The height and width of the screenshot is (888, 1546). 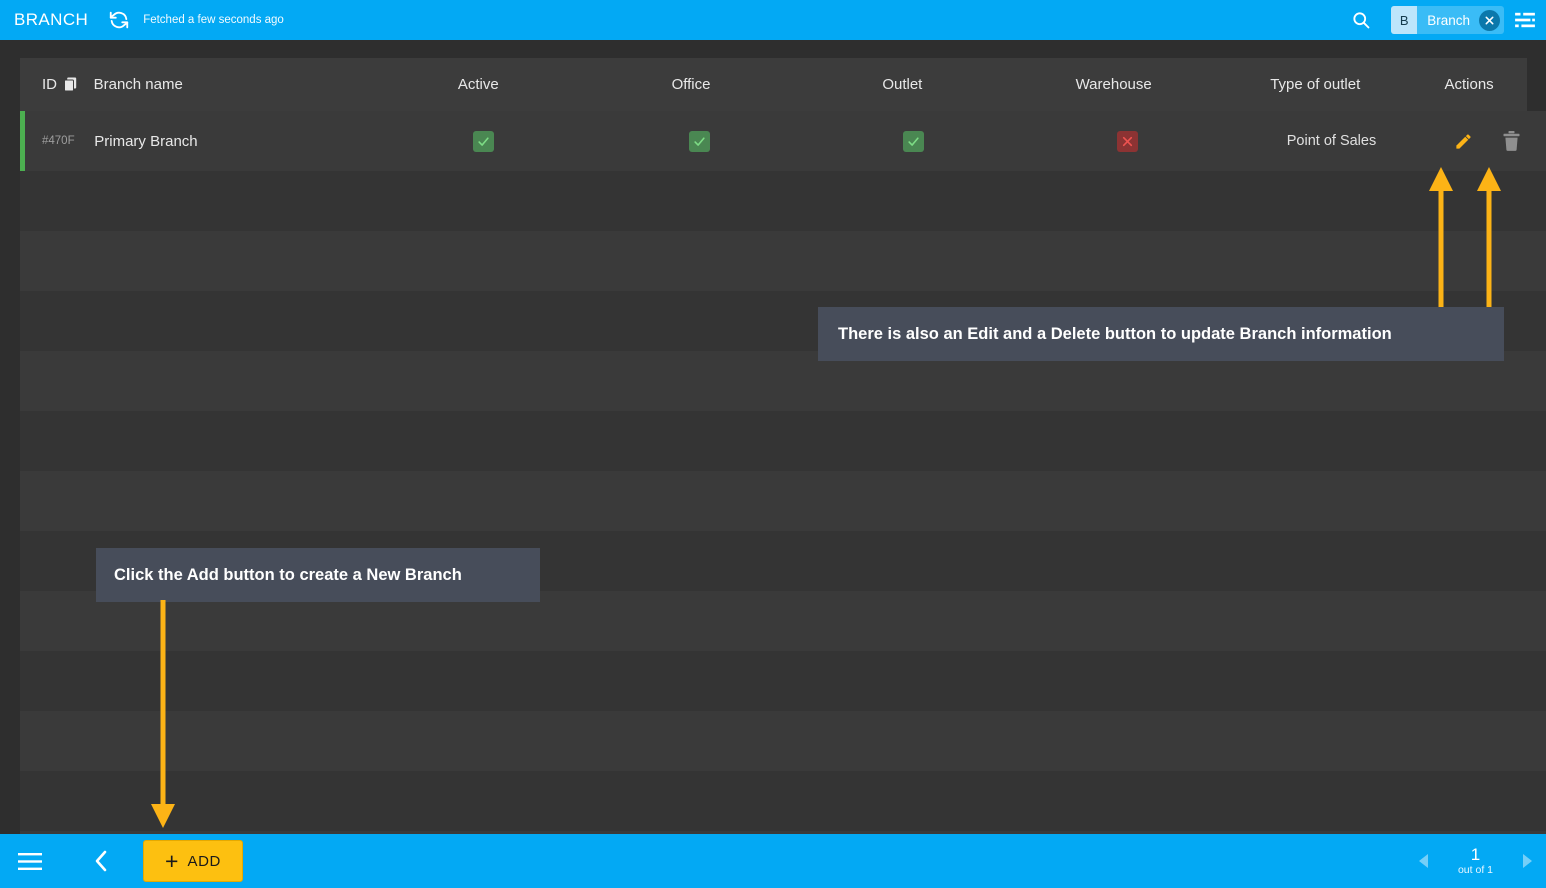 What do you see at coordinates (1463, 141) in the screenshot?
I see `edit-button` at bounding box center [1463, 141].